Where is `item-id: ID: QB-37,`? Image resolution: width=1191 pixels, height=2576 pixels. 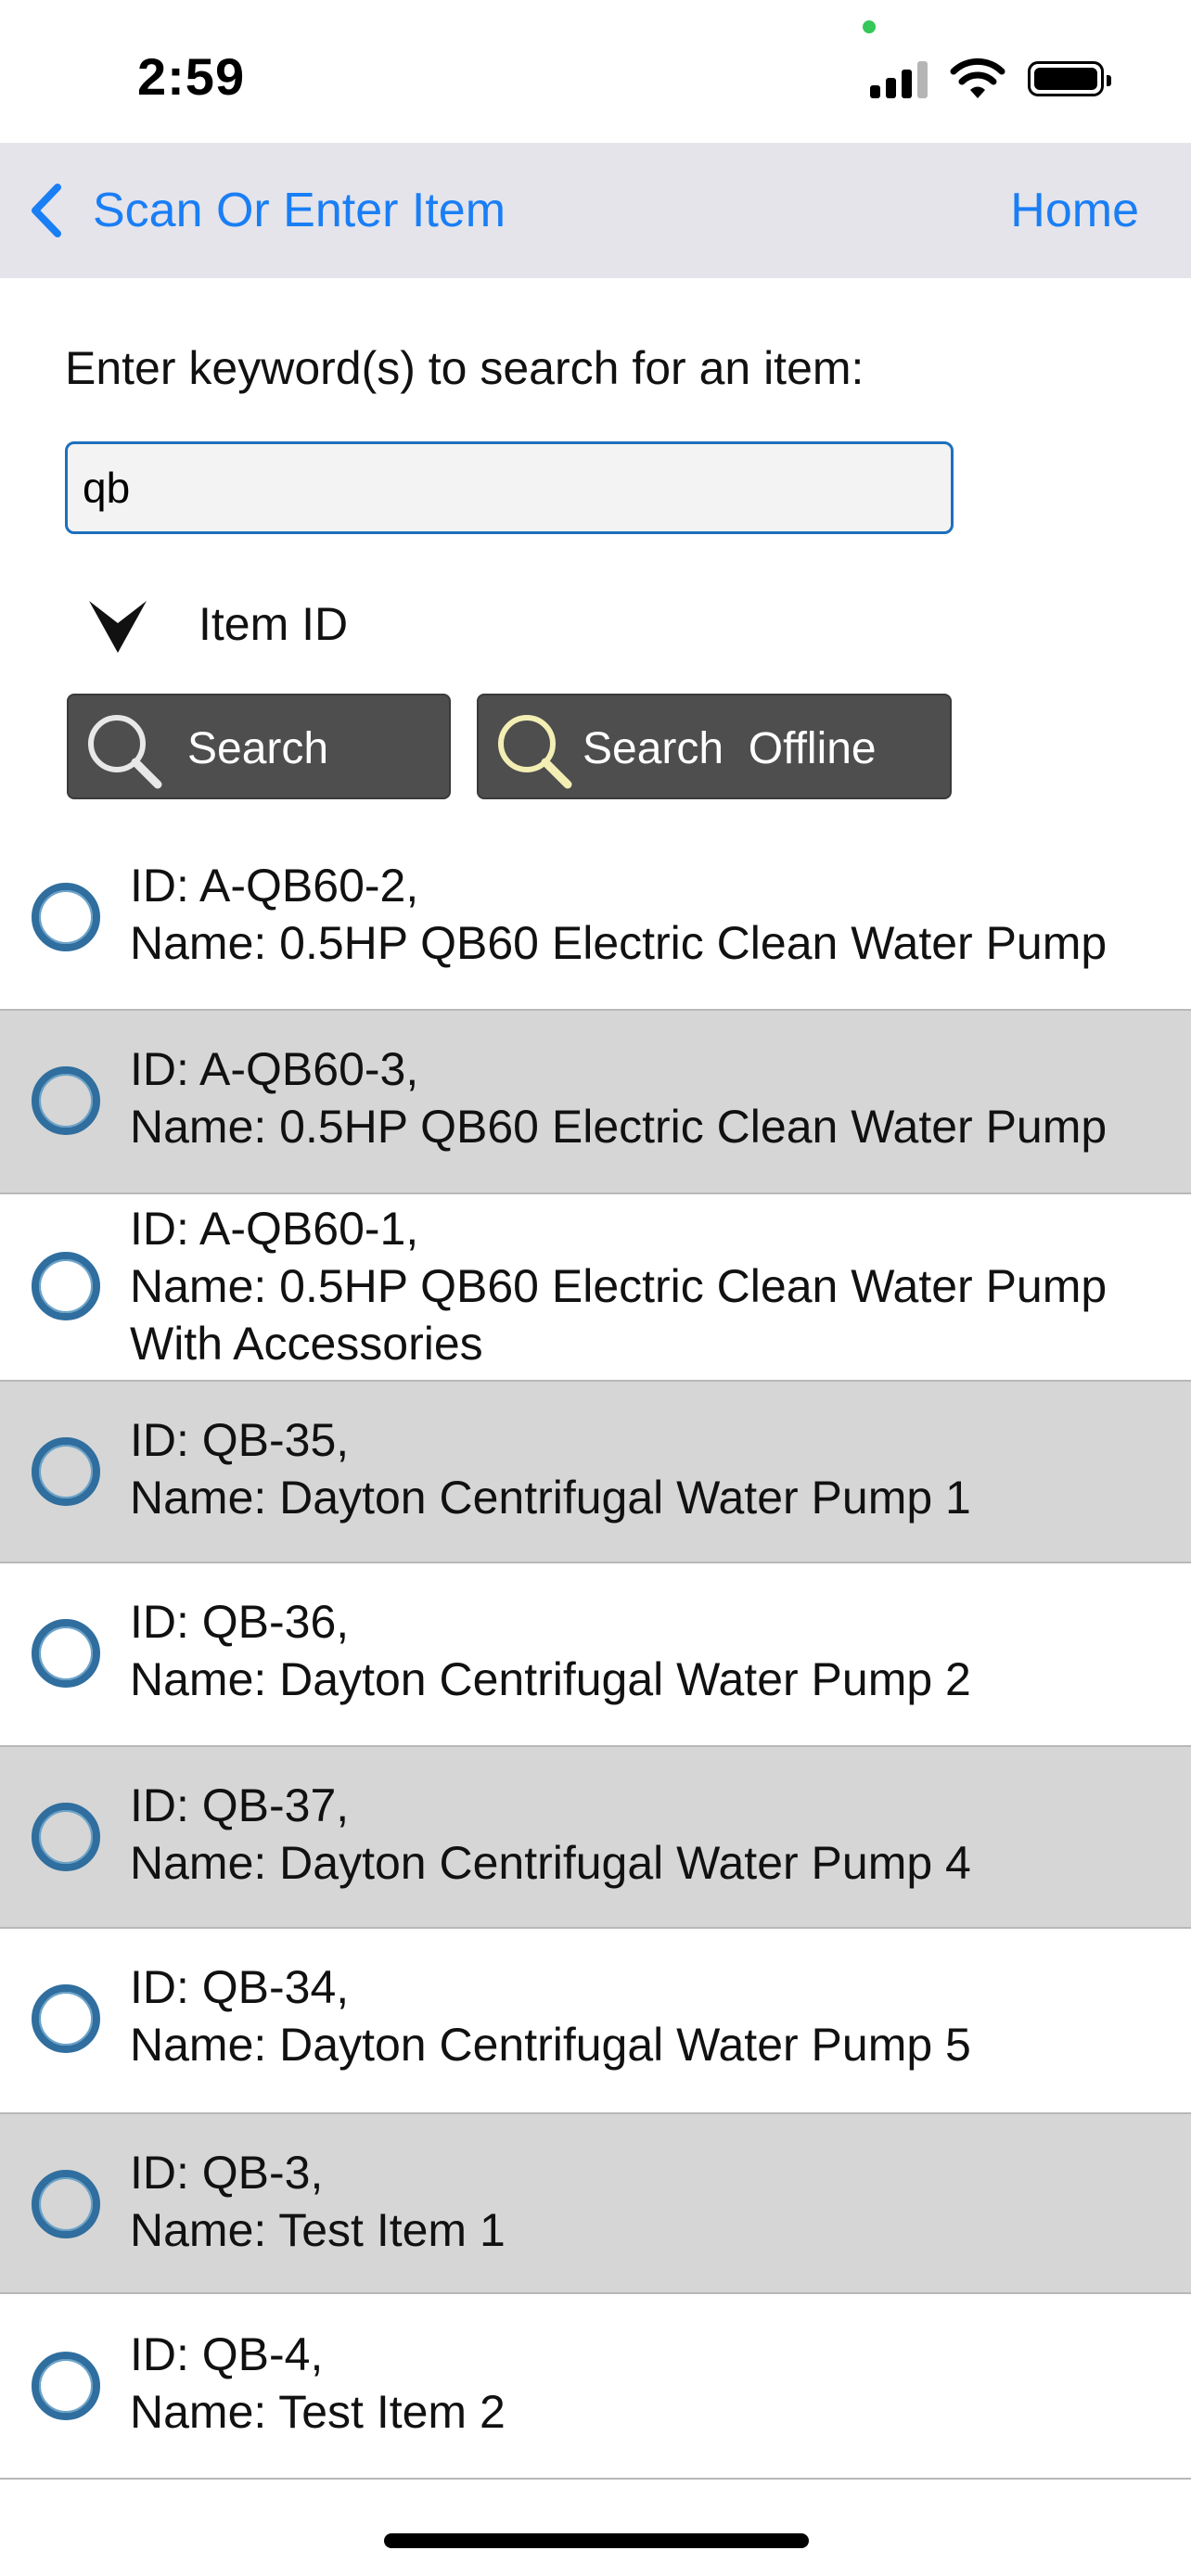 item-id: ID: QB-37, is located at coordinates (240, 1805).